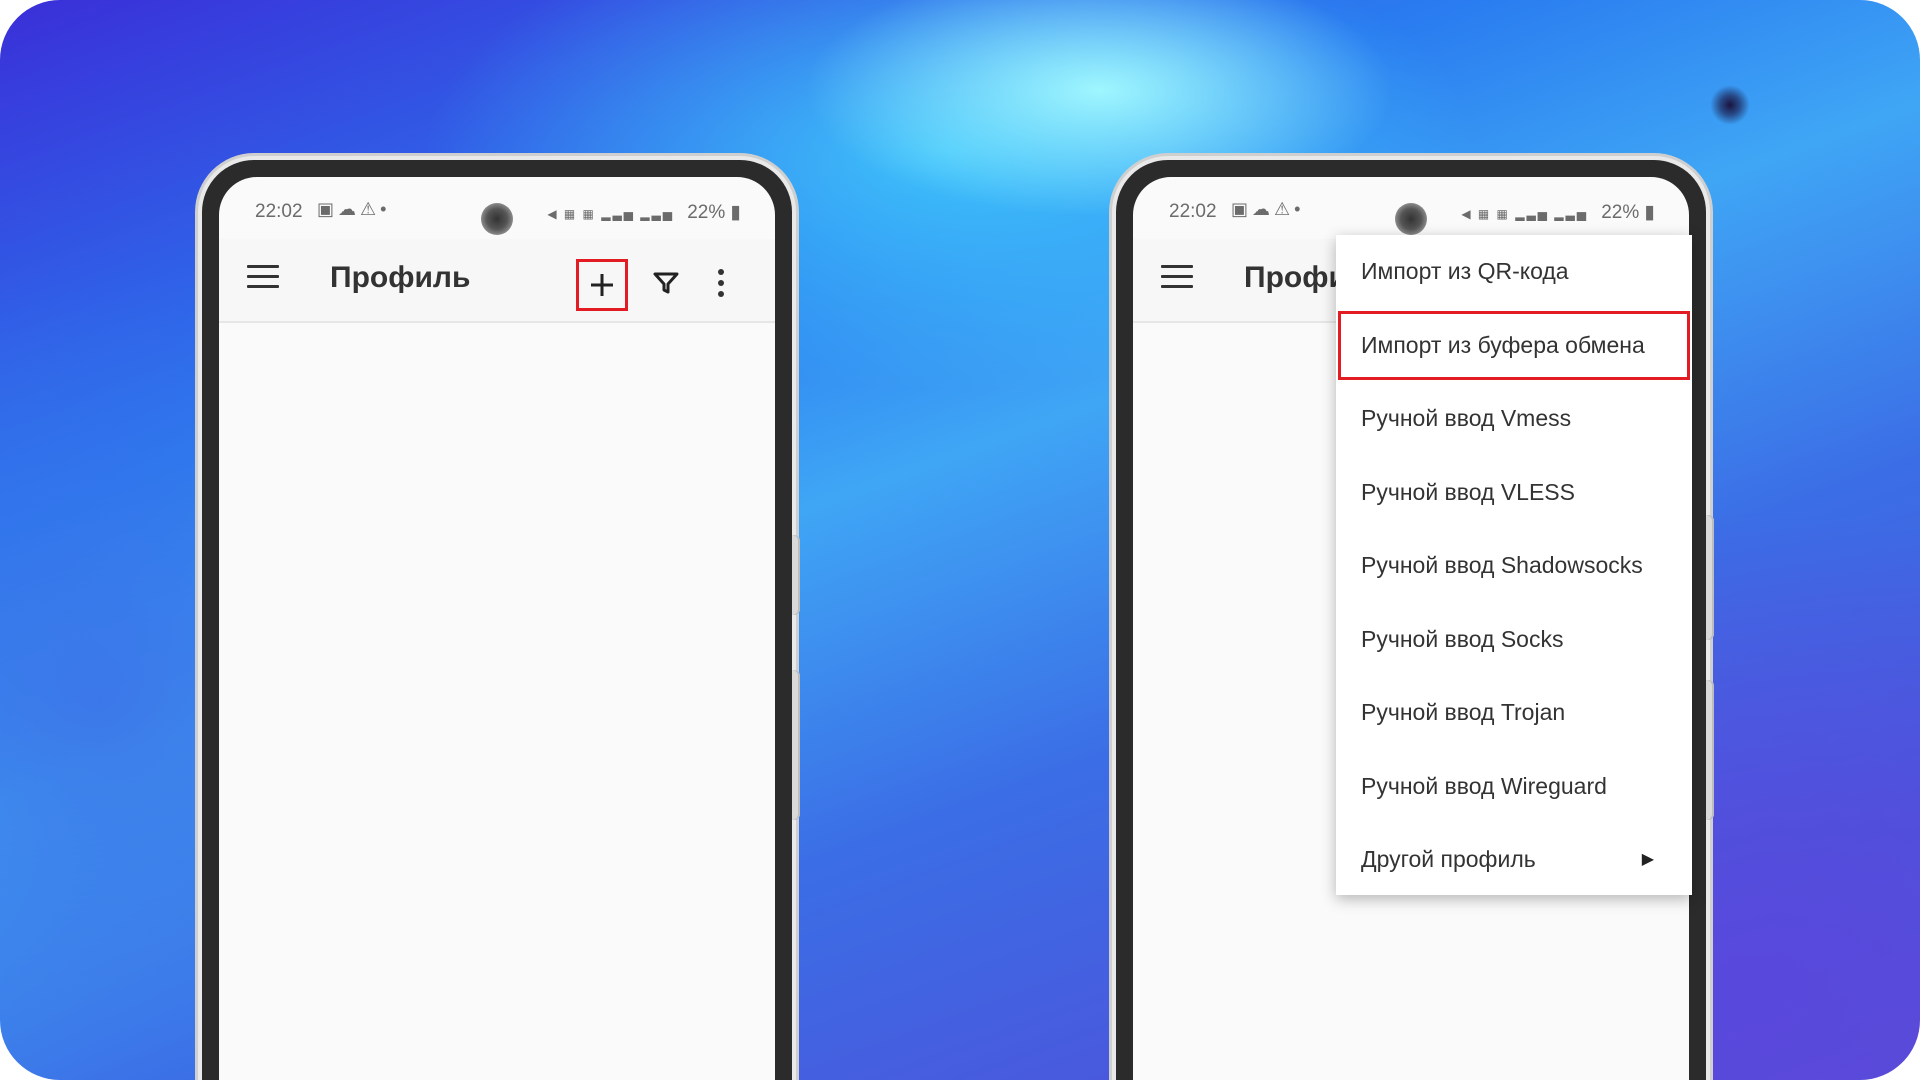  Describe the element at coordinates (1730, 105) in the screenshot. I see `background-spot` at that location.